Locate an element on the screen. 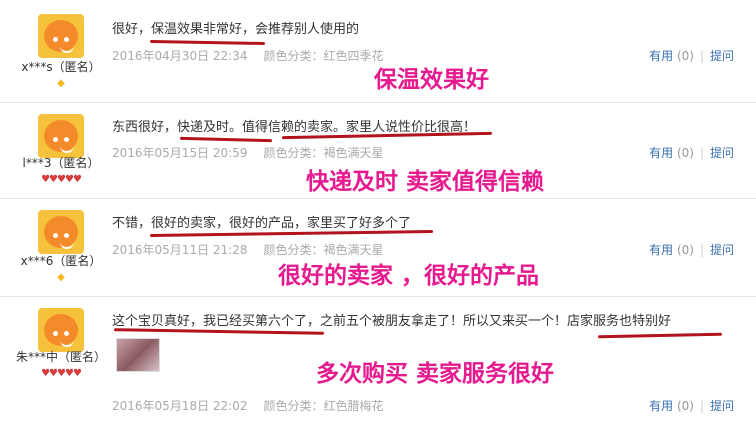 This screenshot has height=422, width=756. reviewer-name: l***3（匿名） is located at coordinates (61, 163).